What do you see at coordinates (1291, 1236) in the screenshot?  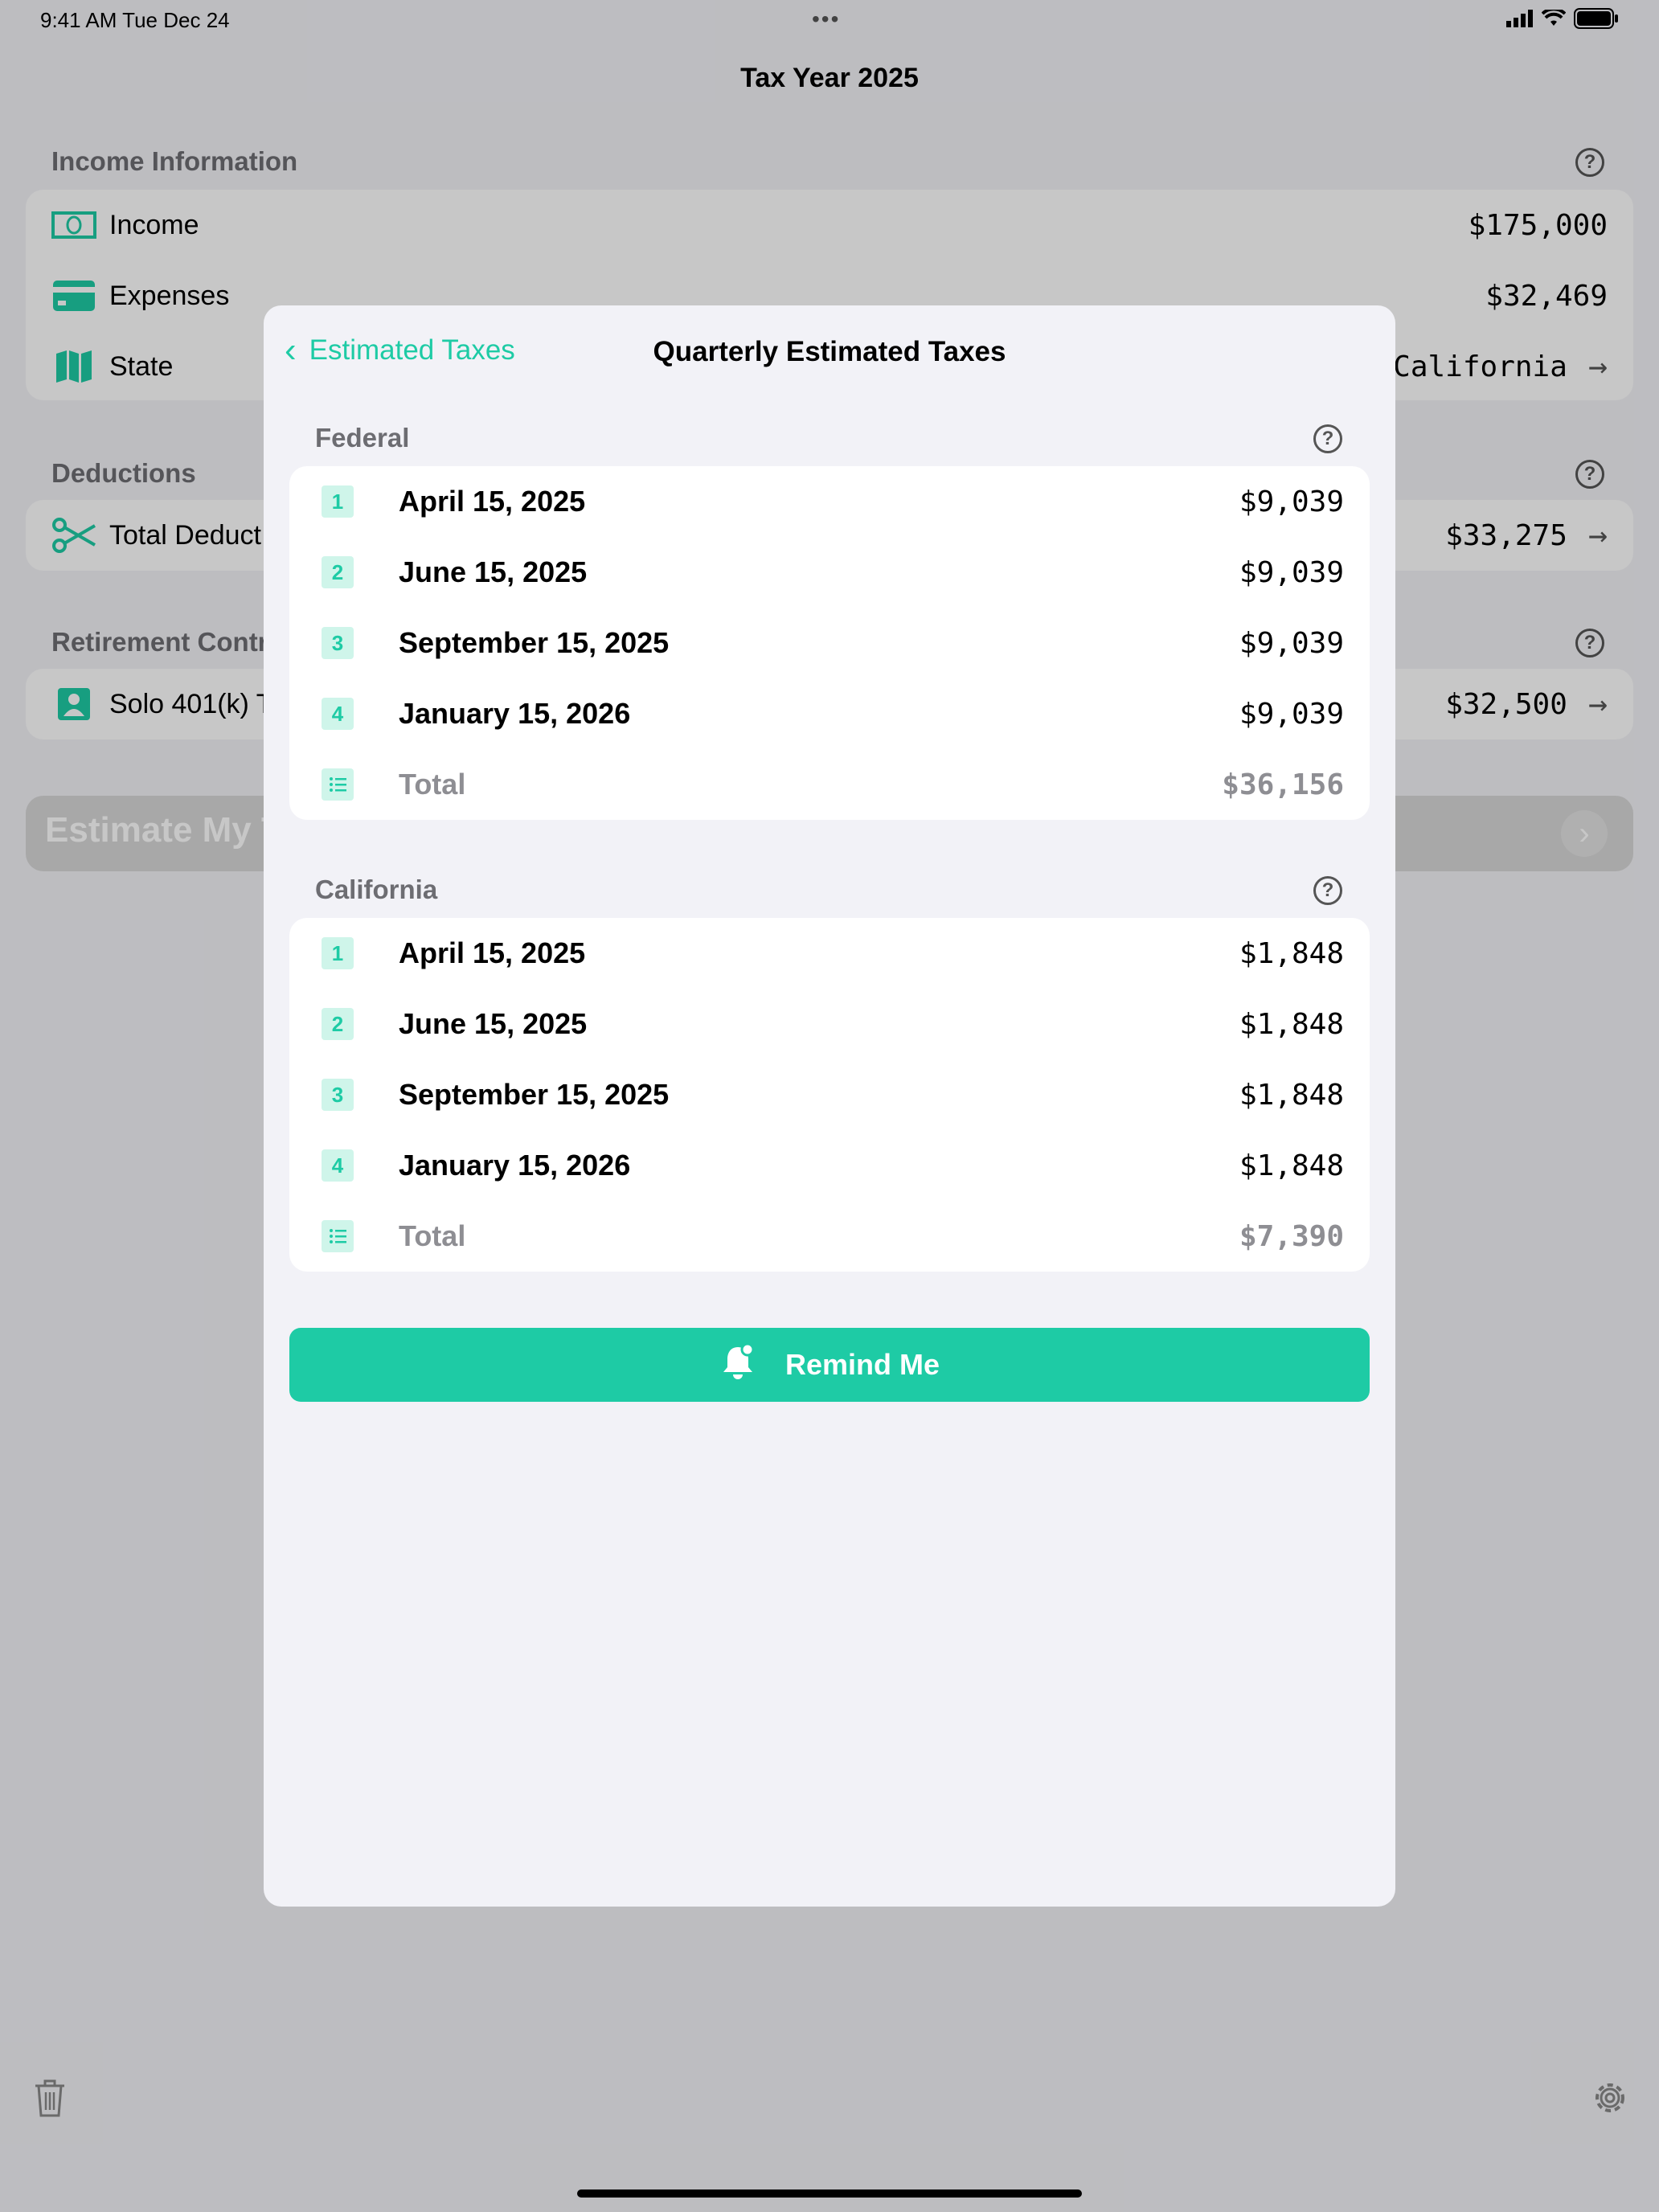 I see `total-amount: $7,390` at bounding box center [1291, 1236].